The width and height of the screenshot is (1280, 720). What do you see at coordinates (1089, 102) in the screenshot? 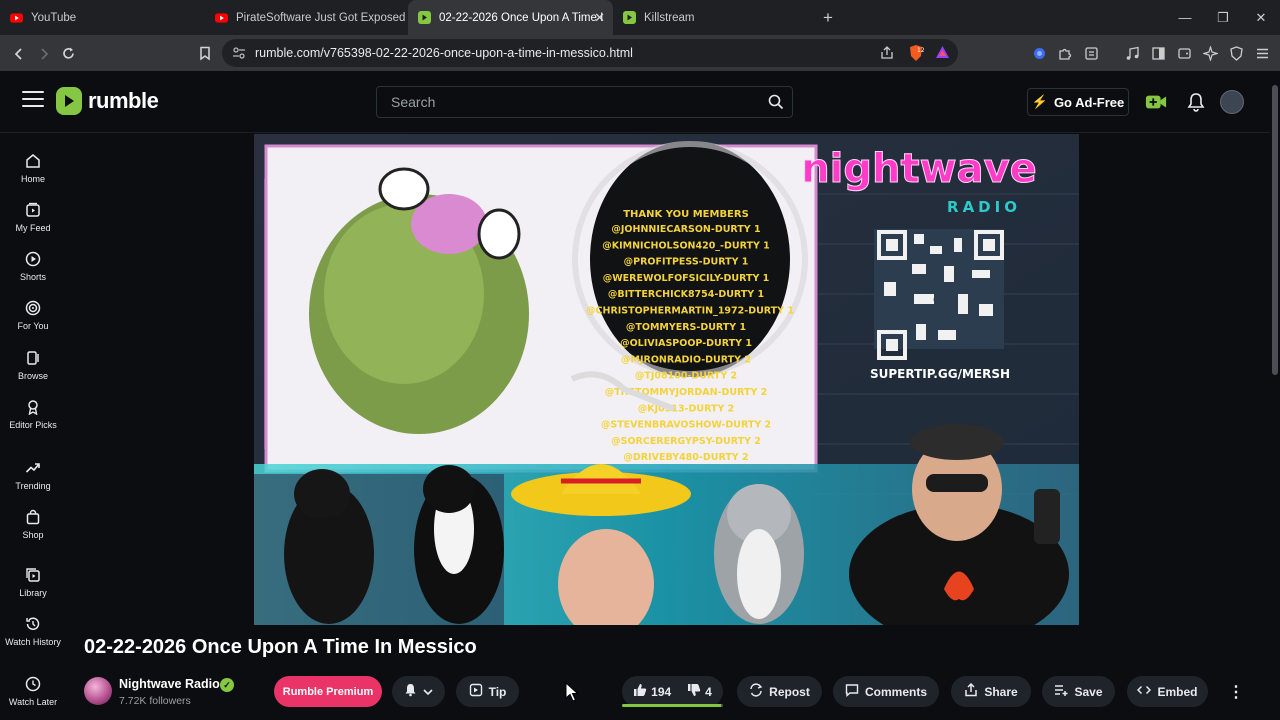
I see `adfree-label: Go Ad-Free` at bounding box center [1089, 102].